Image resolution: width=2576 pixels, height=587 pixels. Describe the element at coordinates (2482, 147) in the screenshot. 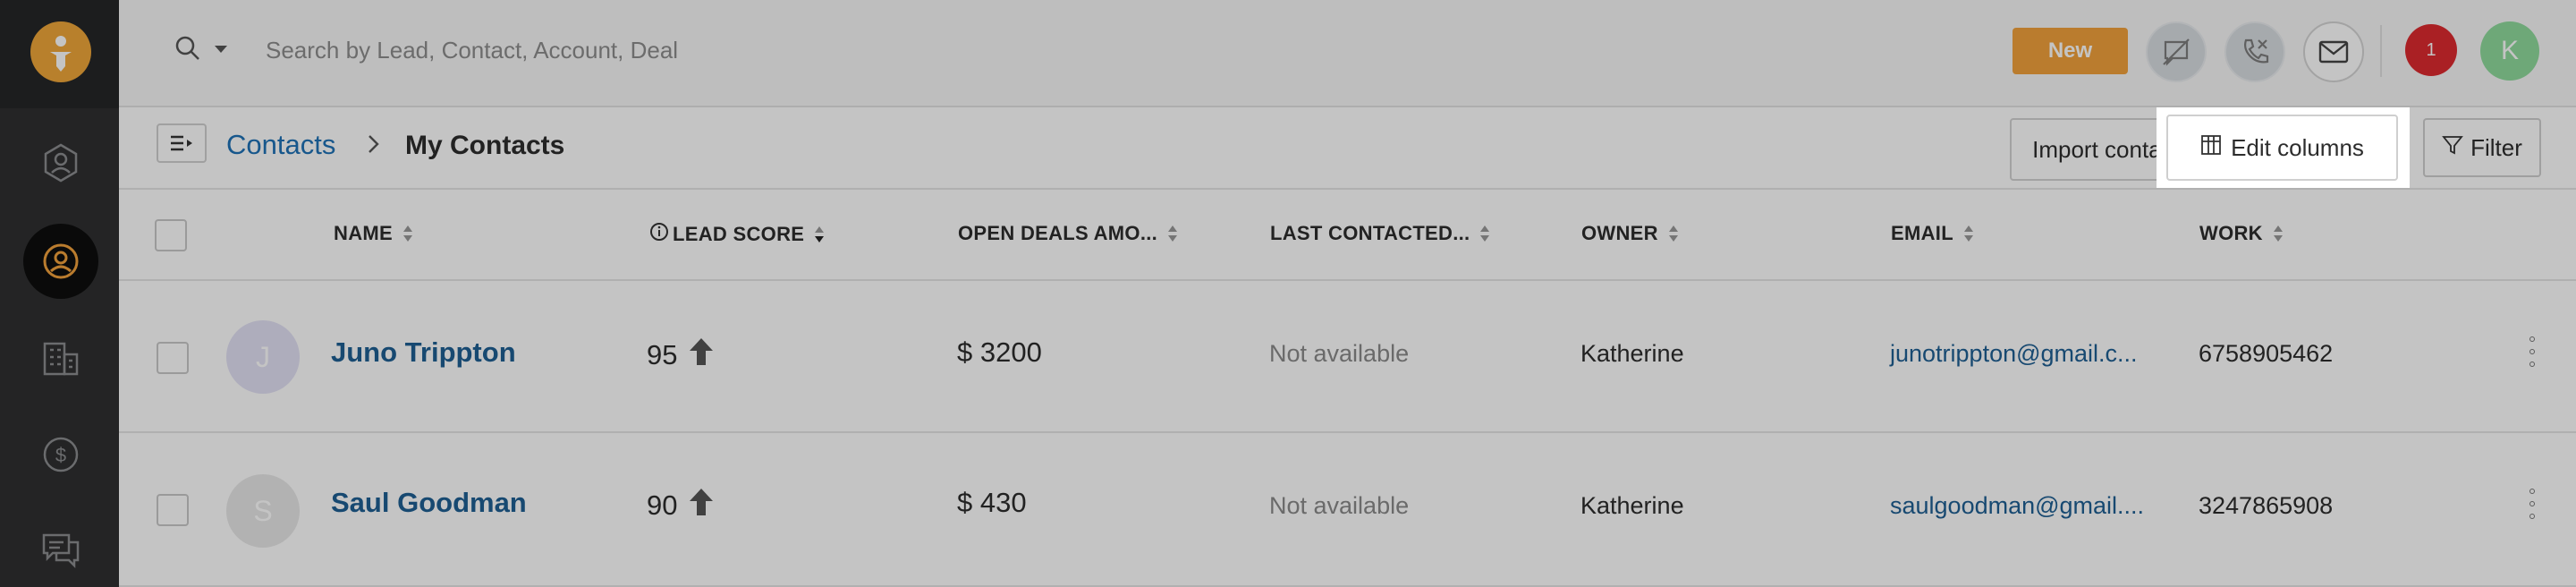

I see `filter-button: Filter` at that location.